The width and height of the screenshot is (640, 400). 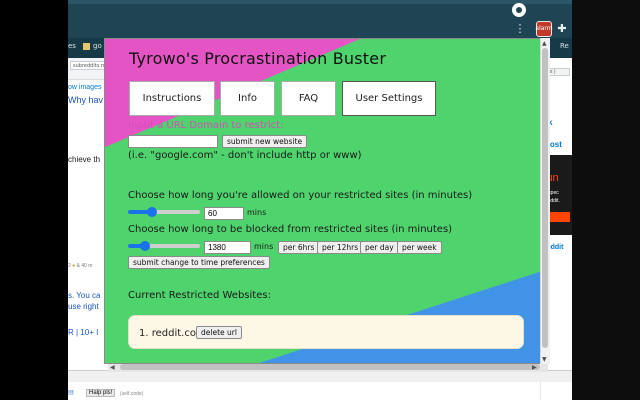 What do you see at coordinates (92, 46) in the screenshot?
I see `bookmark-item: go` at bounding box center [92, 46].